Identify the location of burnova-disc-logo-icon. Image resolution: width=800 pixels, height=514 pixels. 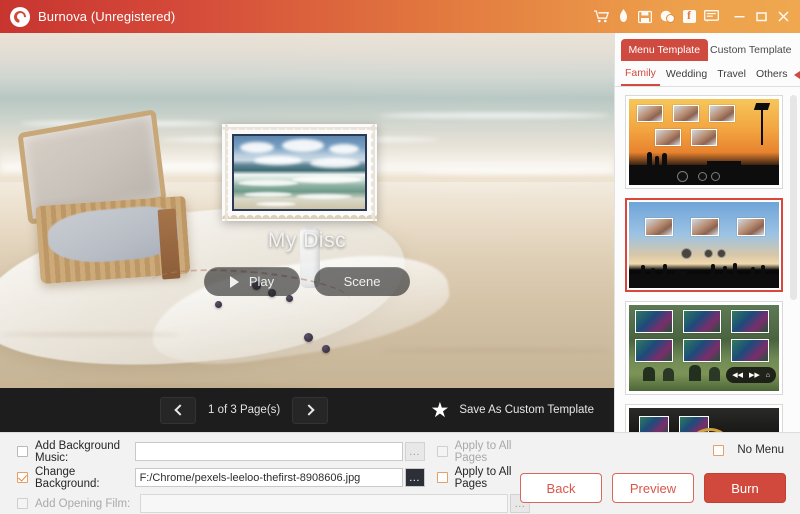
(20, 16).